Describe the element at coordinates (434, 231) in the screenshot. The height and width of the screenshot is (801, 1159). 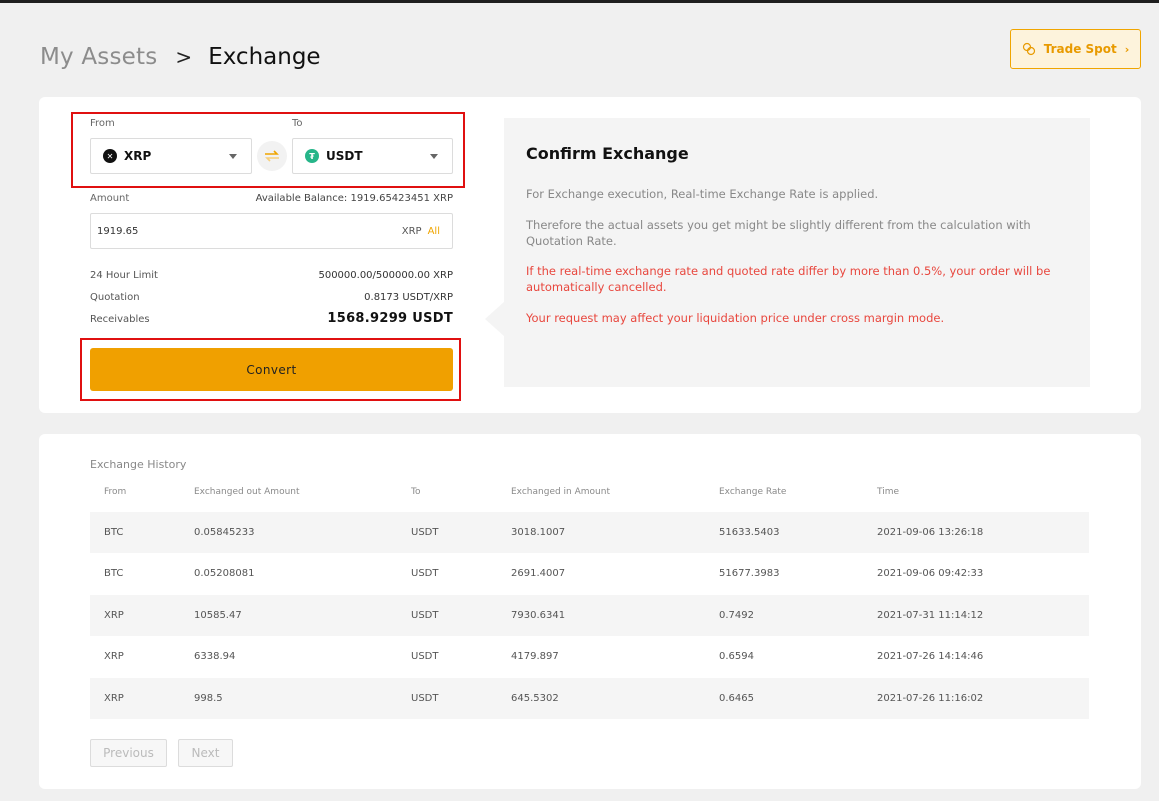
I see `all-button: All` at that location.